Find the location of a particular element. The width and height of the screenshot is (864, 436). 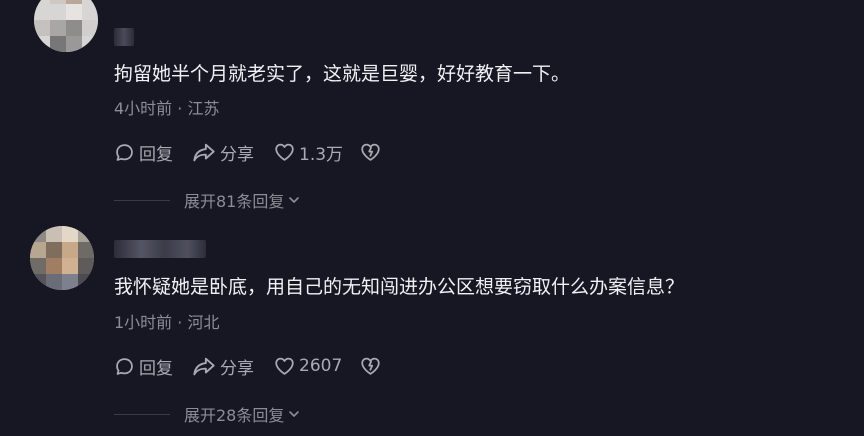

comment-text: 拘留她半个月就老实了，这就是巨婴，好好教育一下。 is located at coordinates (342, 74).